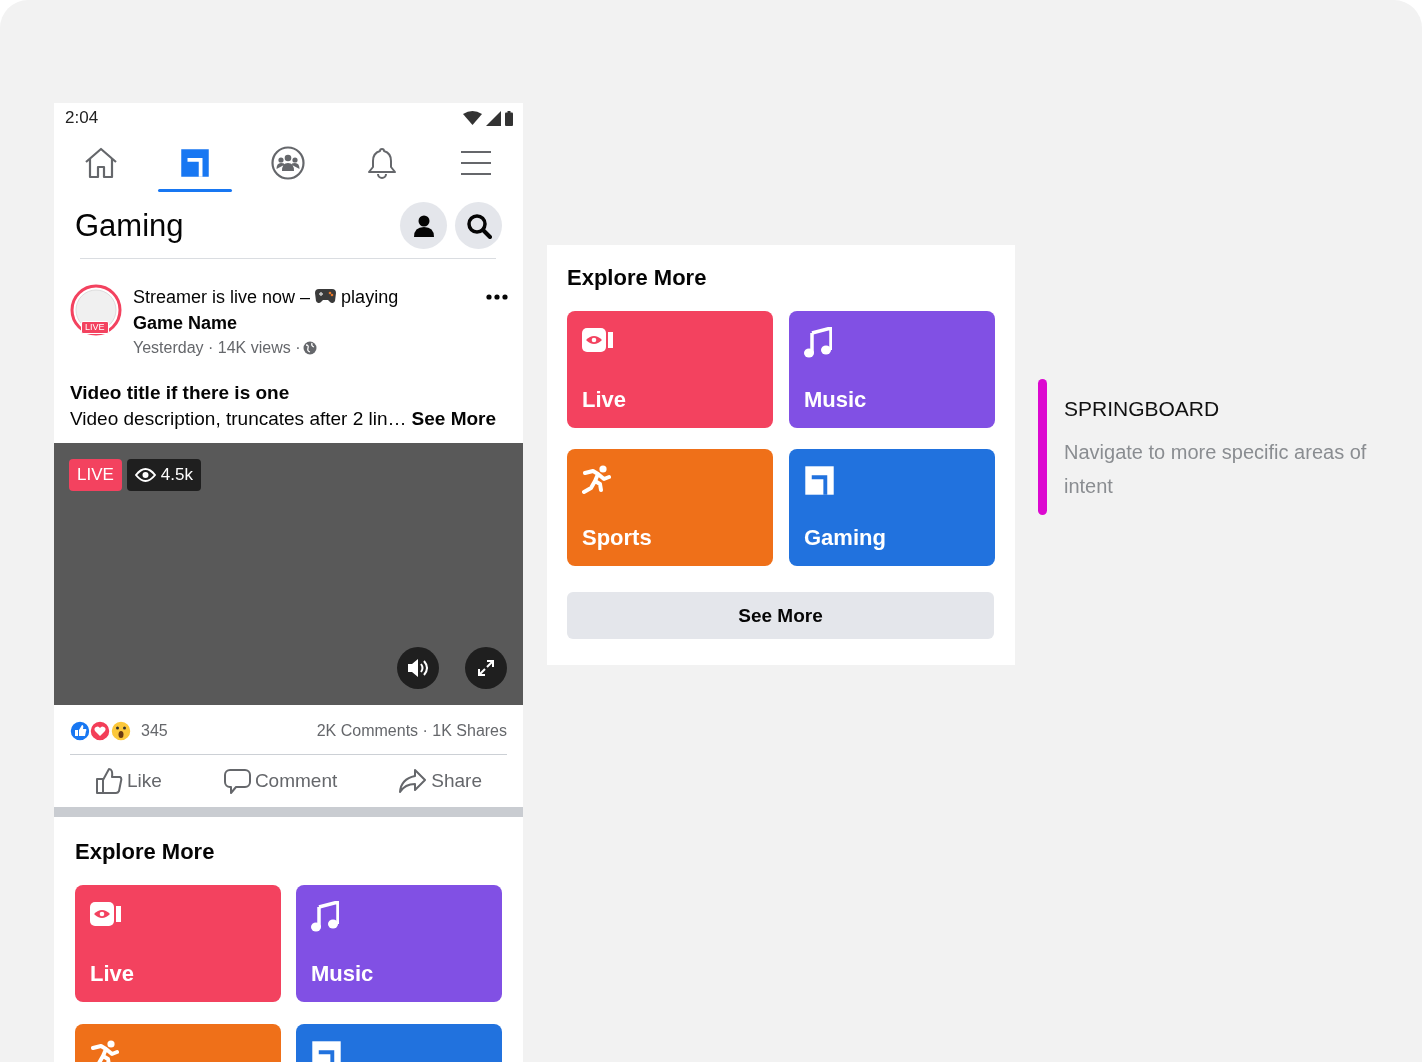 The height and width of the screenshot is (1062, 1422). Describe the element at coordinates (382, 162) in the screenshot. I see `bell-icon` at that location.